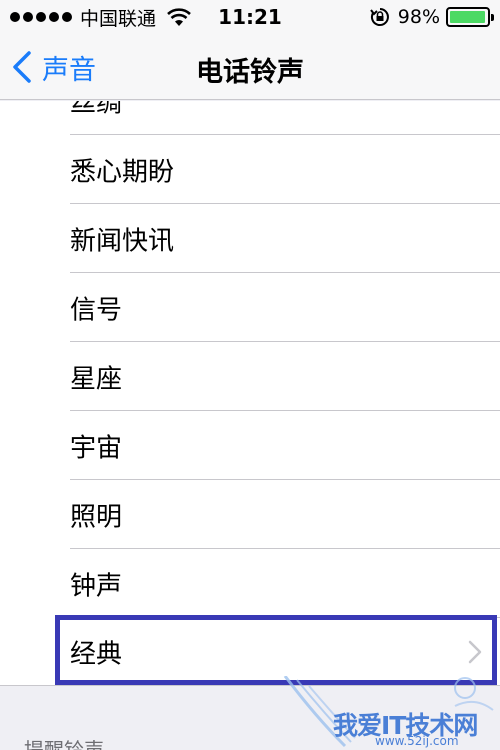 The height and width of the screenshot is (750, 500). Describe the element at coordinates (122, 172) in the screenshot. I see `ringtone-label: 悉心期盼` at that location.